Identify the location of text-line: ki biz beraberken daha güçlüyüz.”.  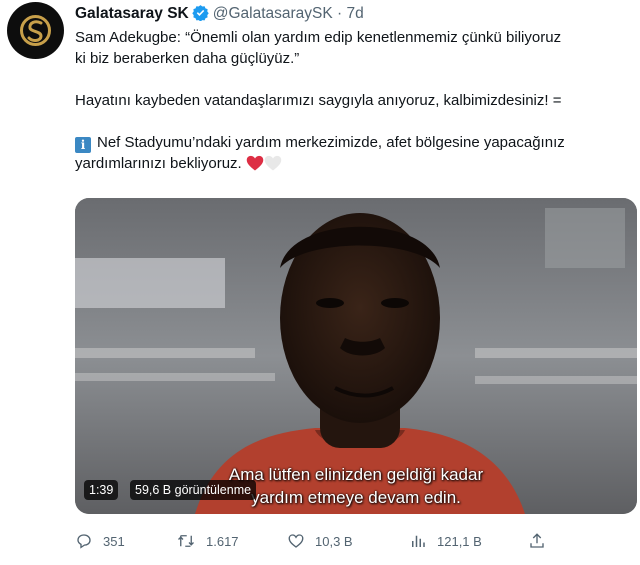
(187, 58).